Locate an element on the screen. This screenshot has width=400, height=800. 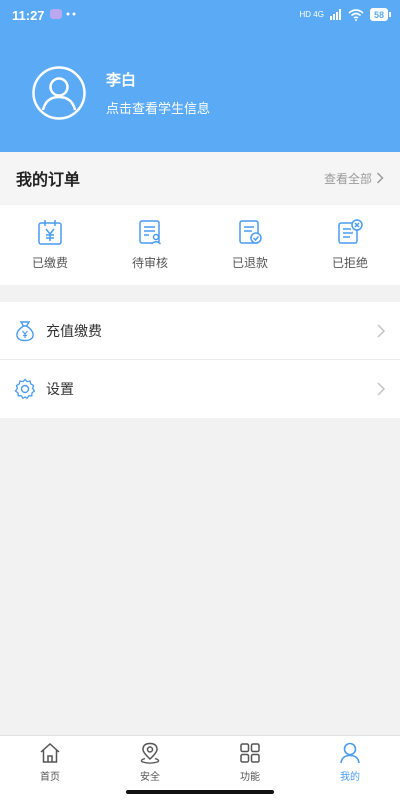
user-icon is located at coordinates (350, 753).